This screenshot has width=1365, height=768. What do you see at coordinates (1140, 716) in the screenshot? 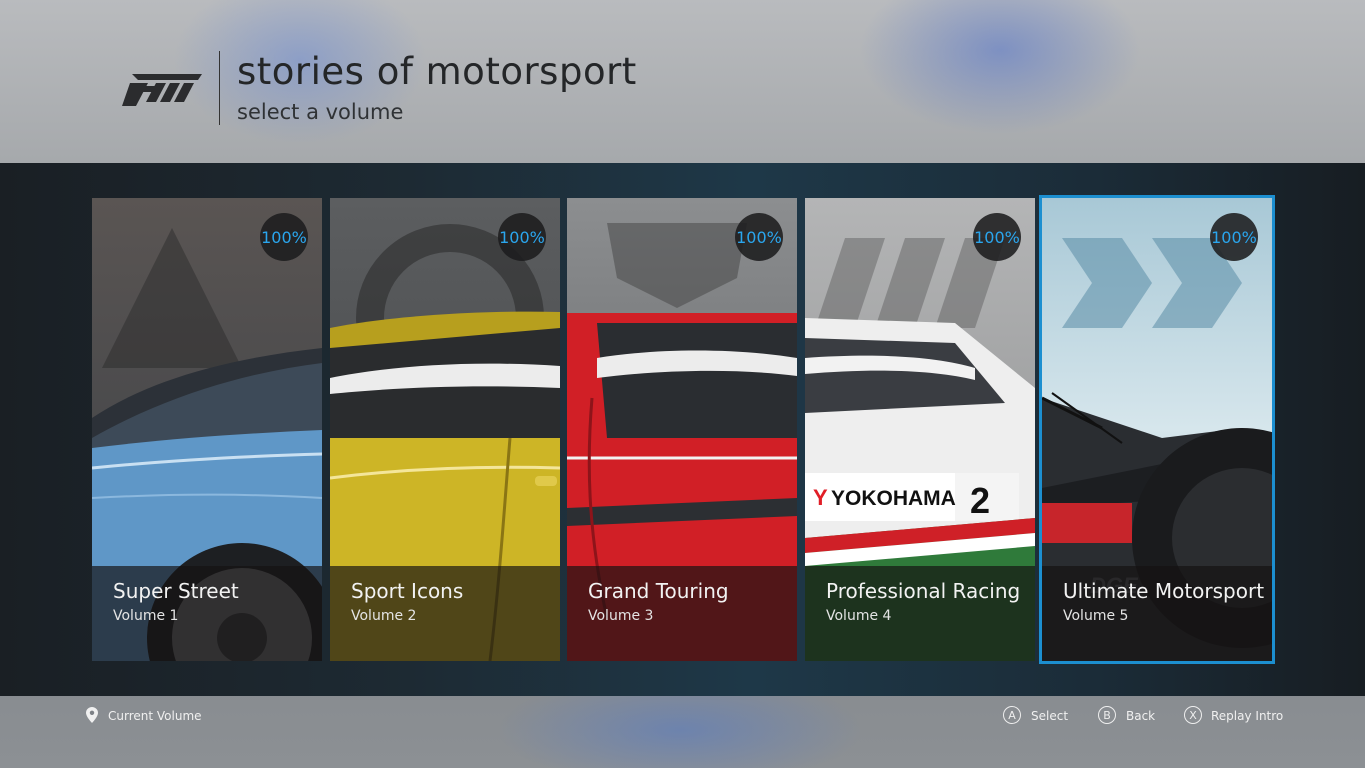
I see `back-action-label: Back` at bounding box center [1140, 716].